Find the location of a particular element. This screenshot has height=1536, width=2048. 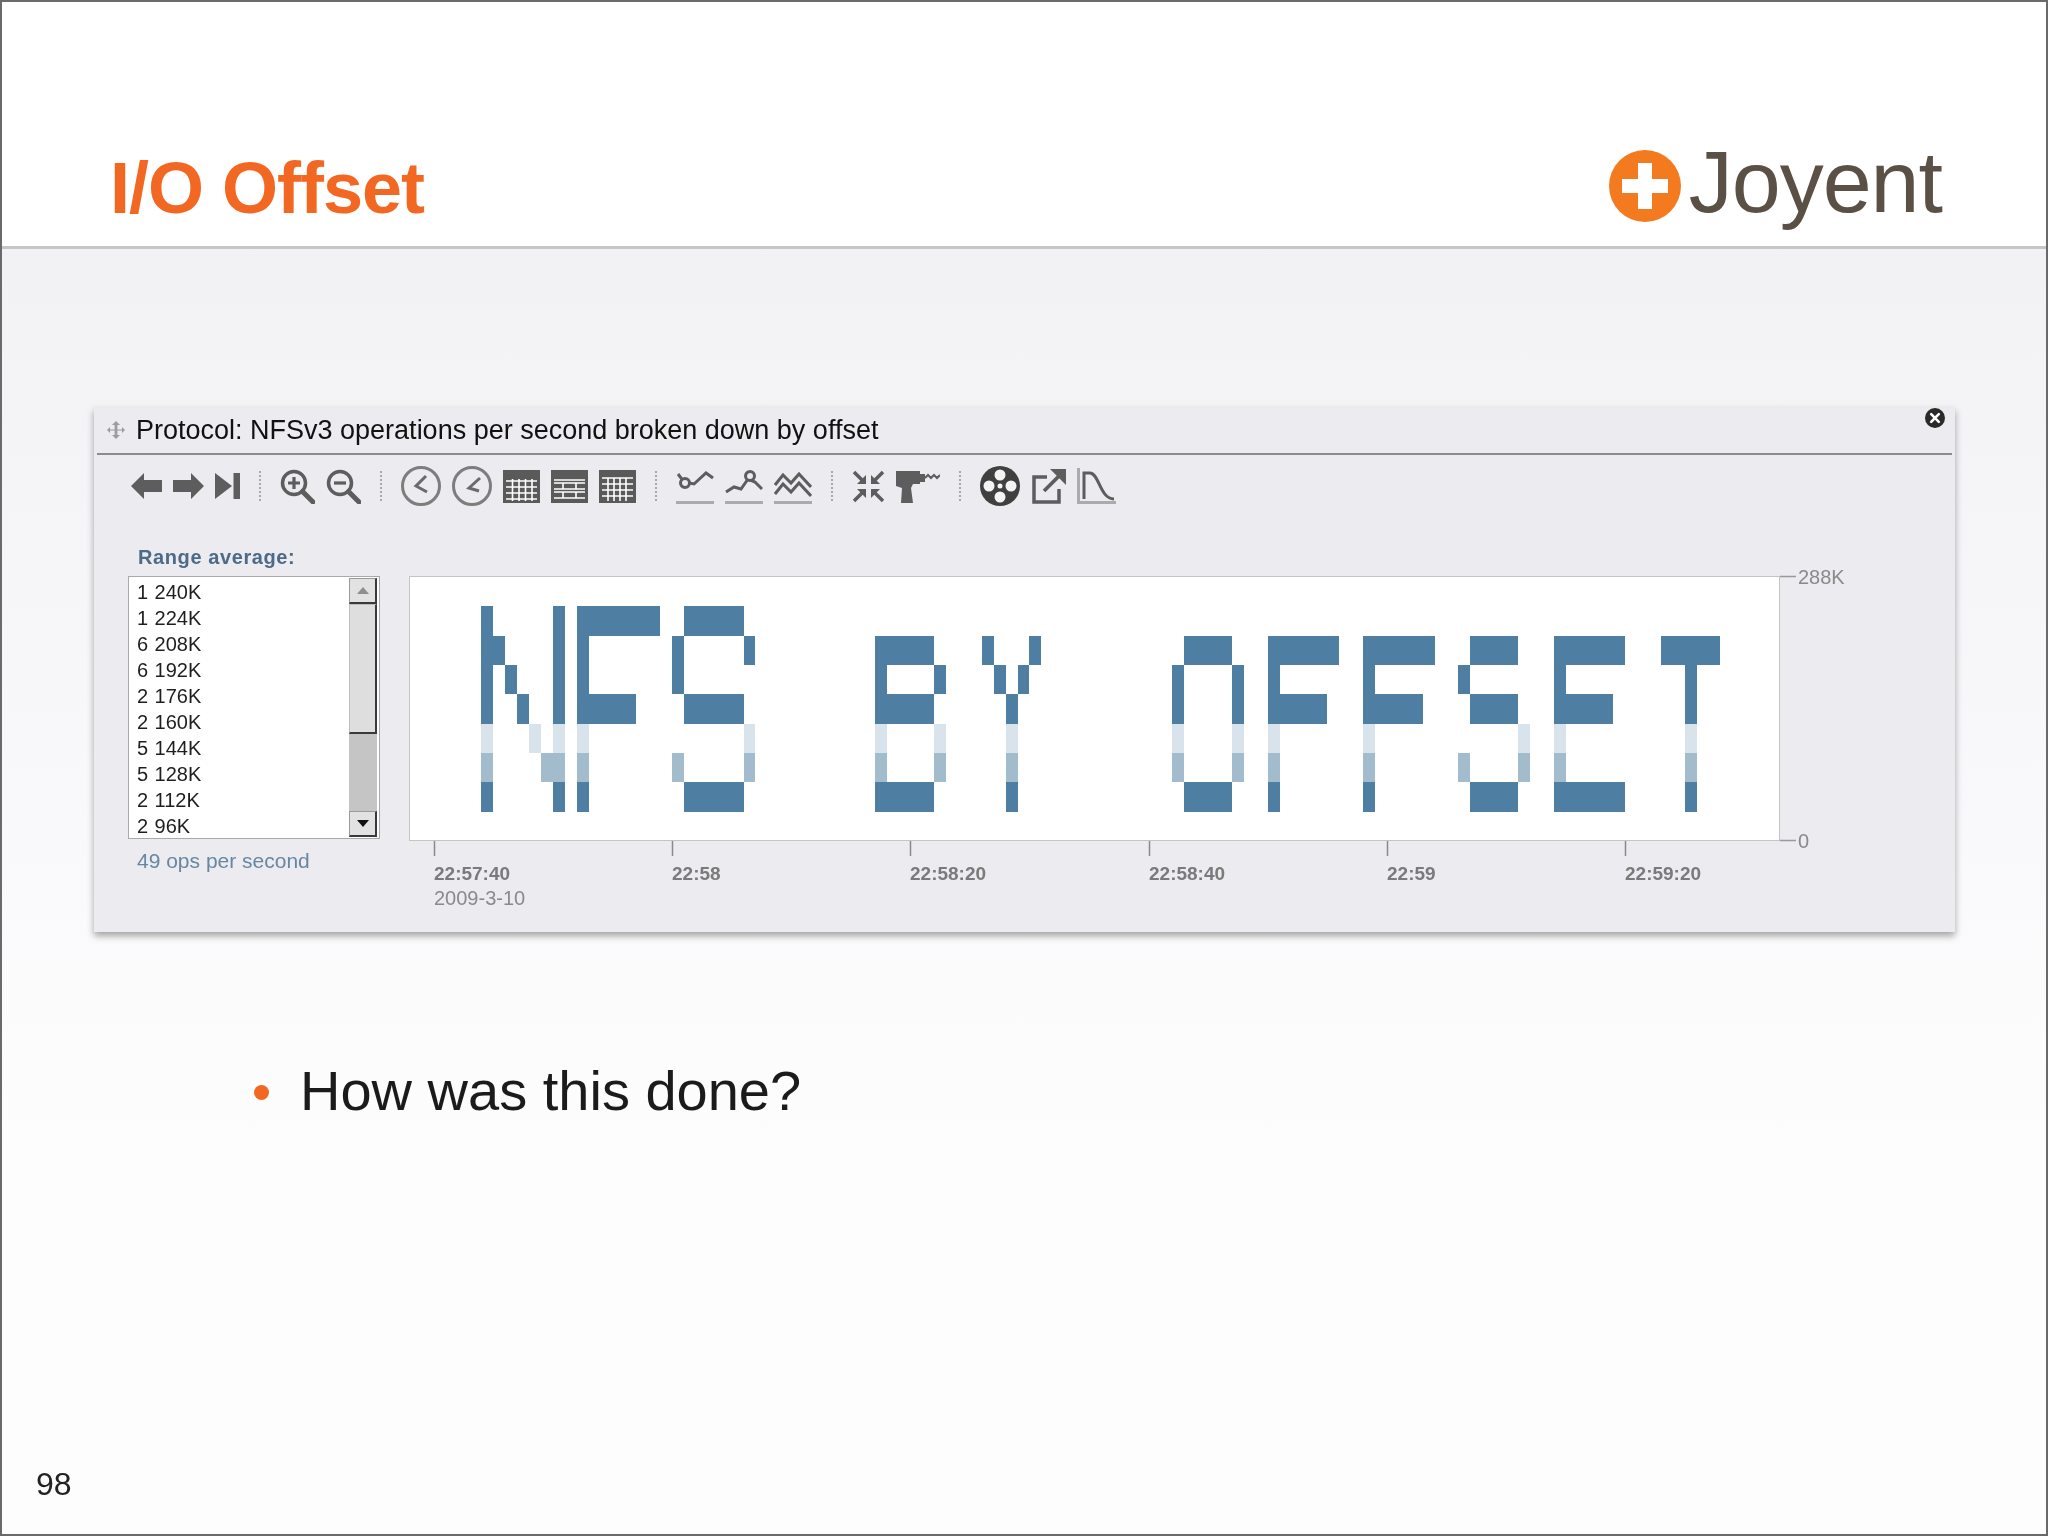

range-label: Range average: is located at coordinates (217, 557).